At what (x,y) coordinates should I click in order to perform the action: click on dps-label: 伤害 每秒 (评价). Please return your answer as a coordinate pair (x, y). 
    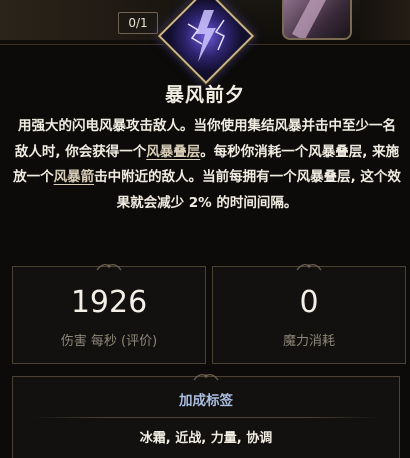
    Looking at the image, I should click on (109, 341).